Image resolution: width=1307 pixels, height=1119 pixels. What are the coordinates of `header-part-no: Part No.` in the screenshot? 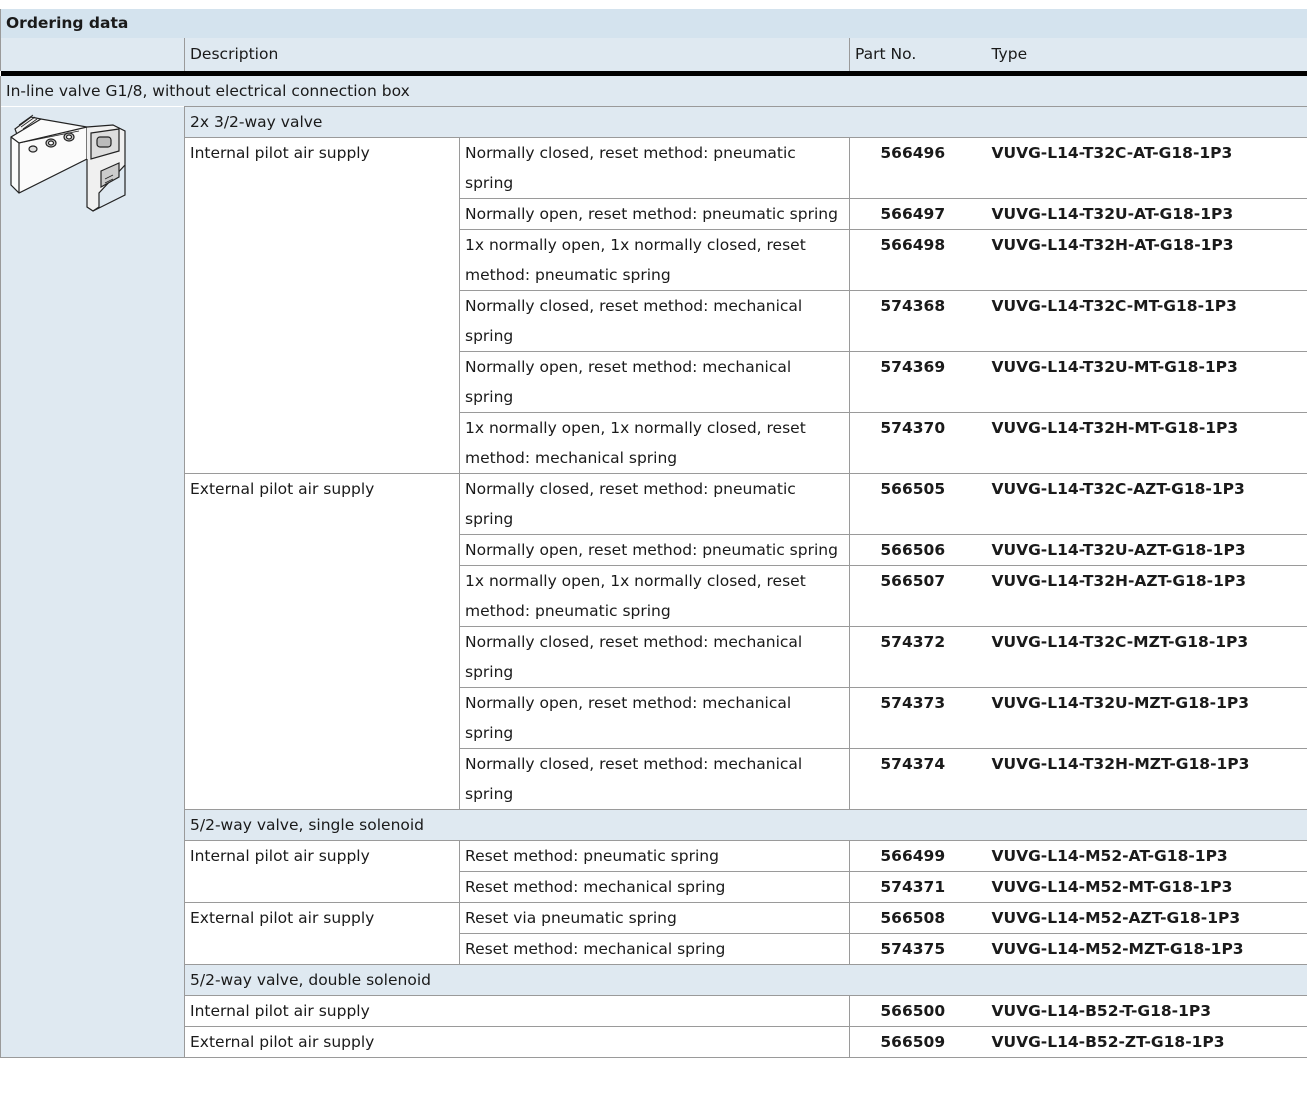 It's located at (912, 54).